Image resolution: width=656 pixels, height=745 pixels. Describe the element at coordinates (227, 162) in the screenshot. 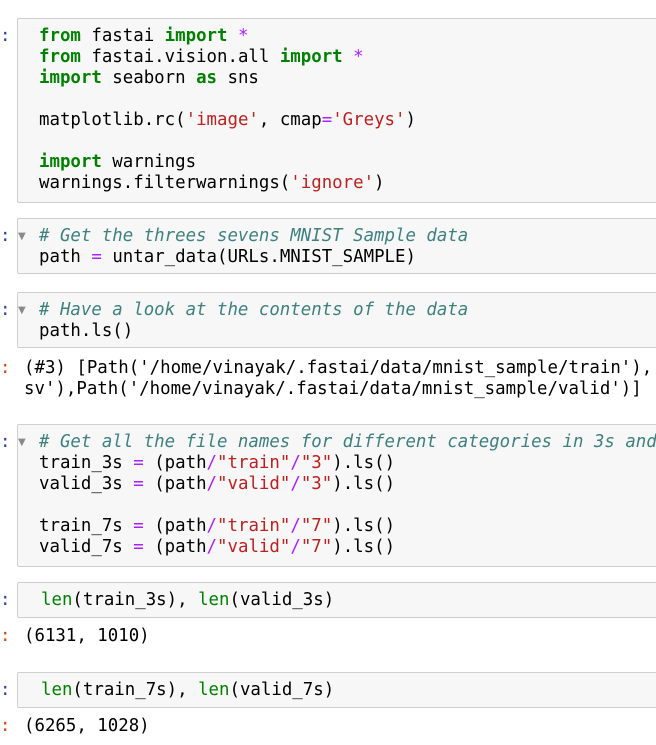

I see `code-line: import warnings` at that location.